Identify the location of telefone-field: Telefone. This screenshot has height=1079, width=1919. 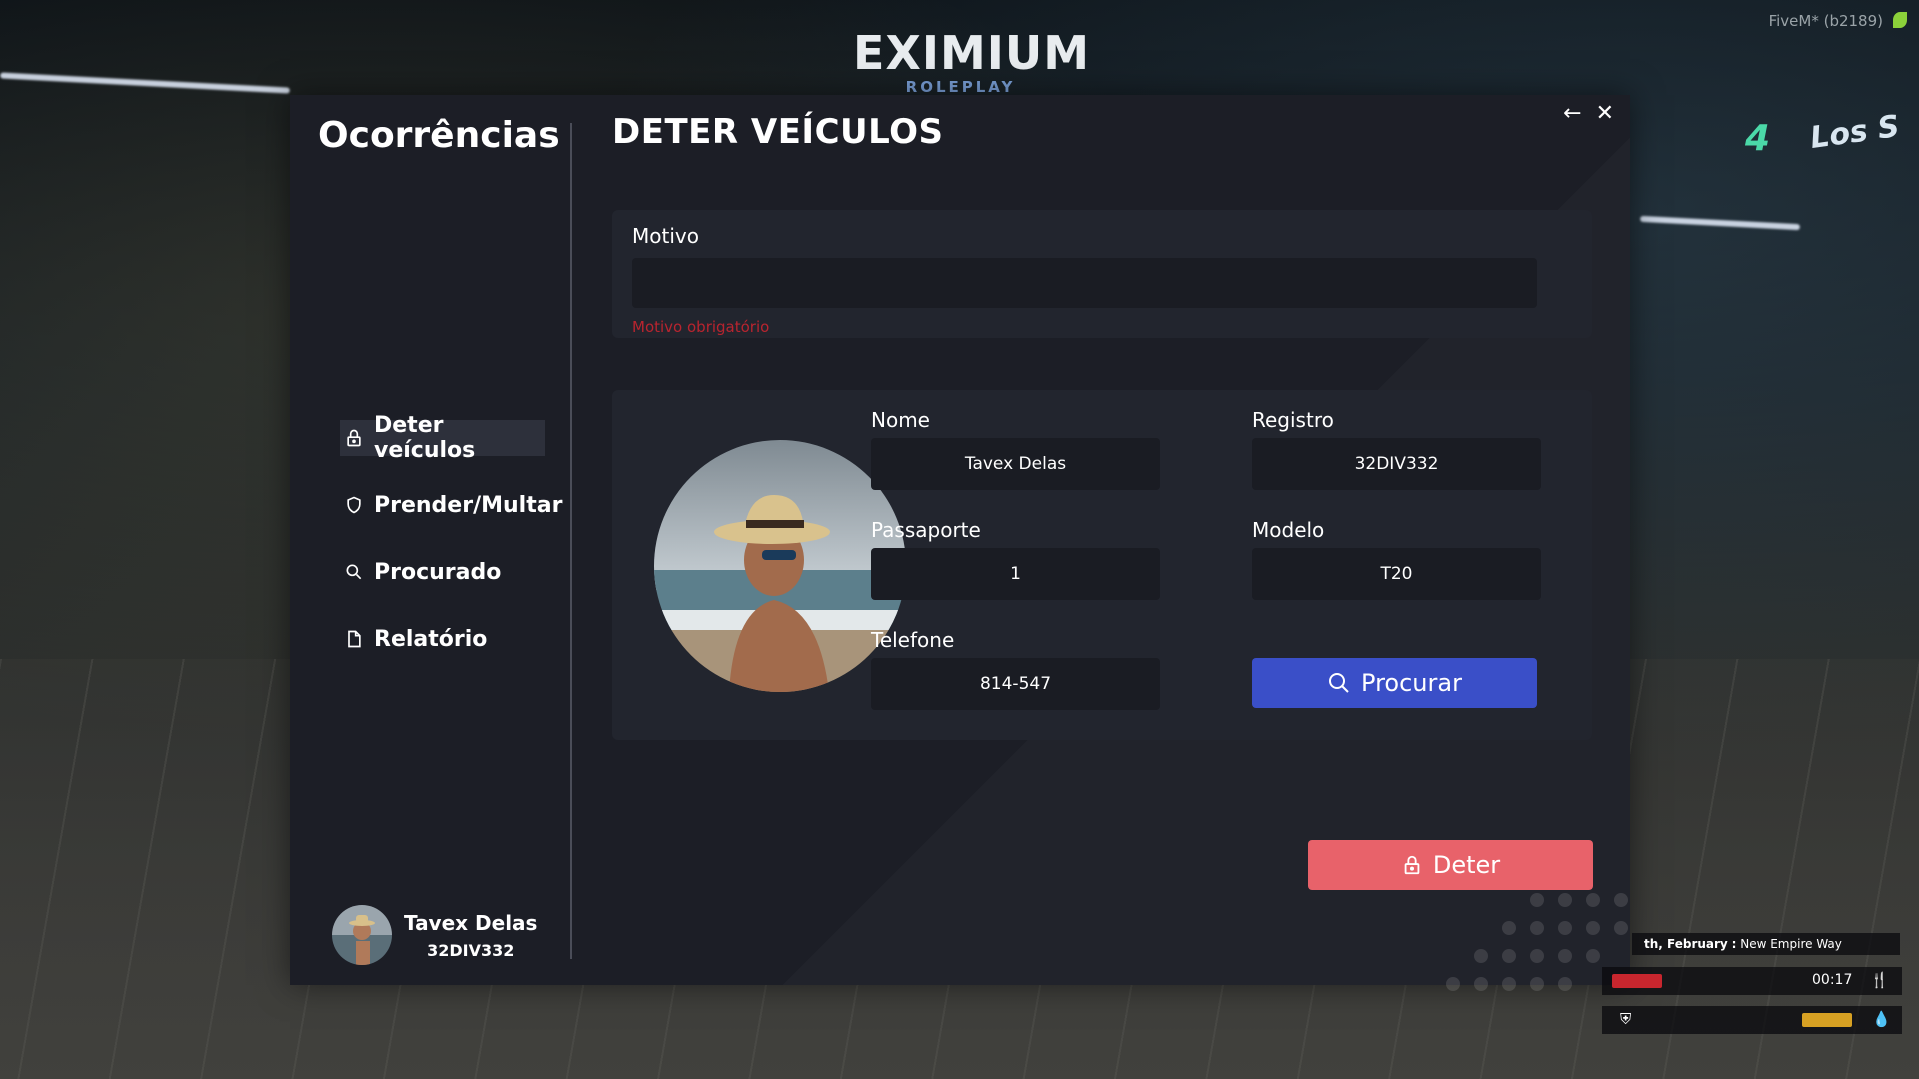
(1015, 669).